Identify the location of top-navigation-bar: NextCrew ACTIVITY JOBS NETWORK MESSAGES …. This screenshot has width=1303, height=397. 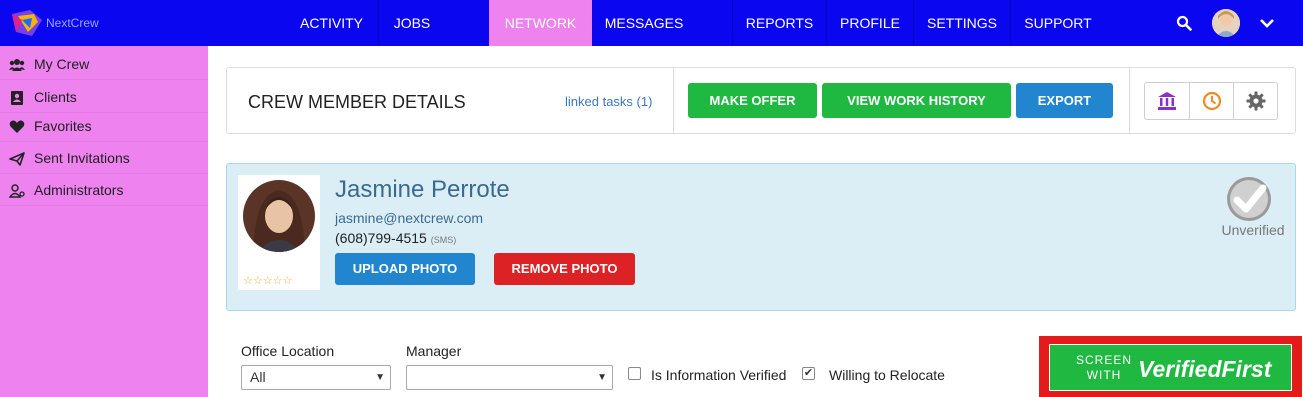
(651, 23).